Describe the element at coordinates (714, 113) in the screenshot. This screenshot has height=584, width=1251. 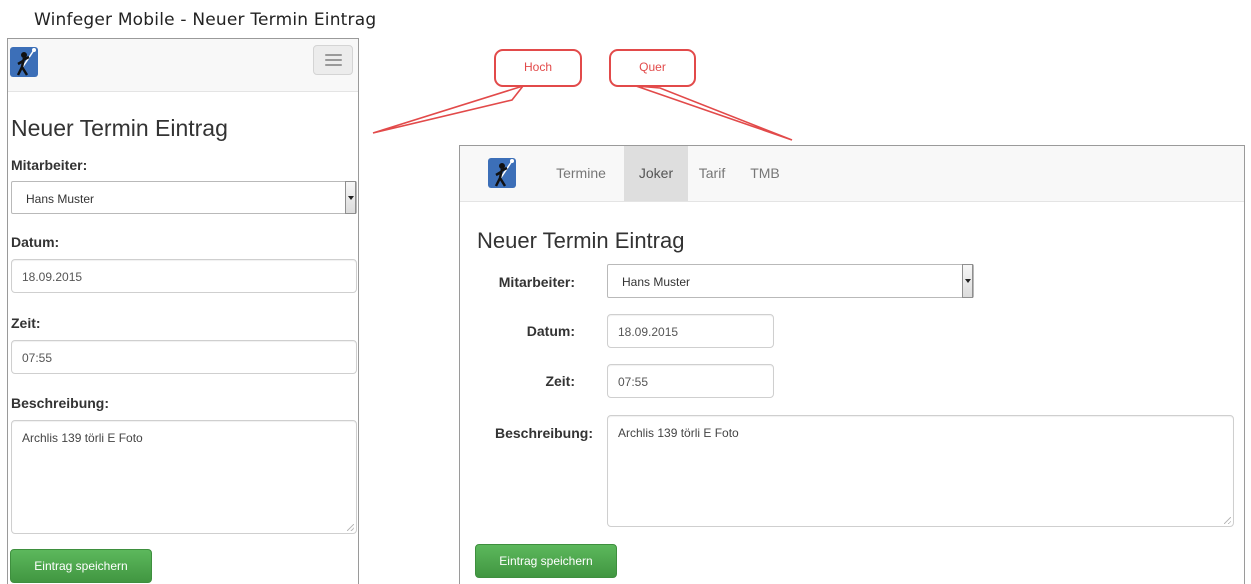
I see `quer-callout-pointer` at that location.